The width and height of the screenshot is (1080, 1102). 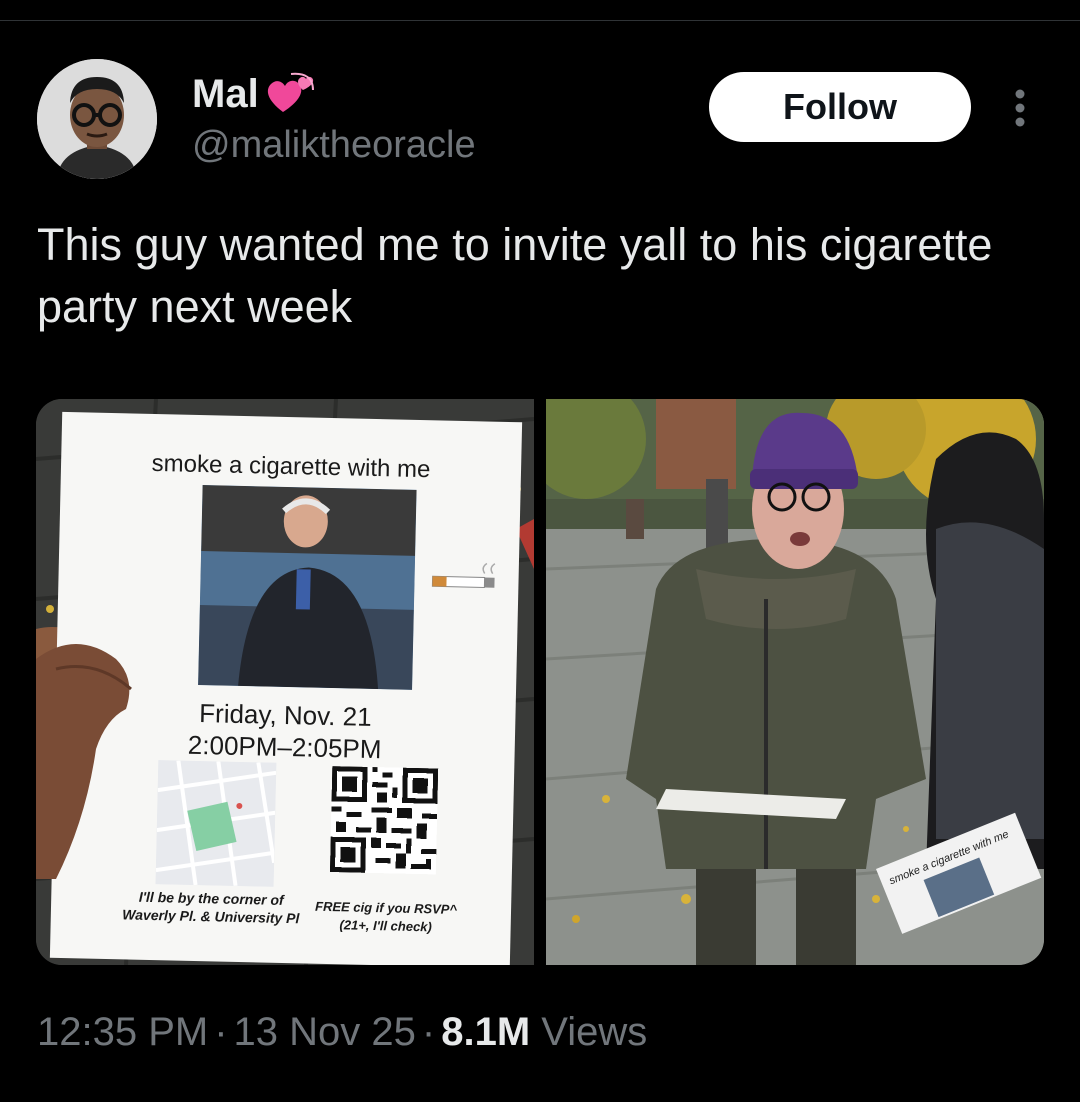 I want to click on author-handle: @maliktheoracle, so click(x=334, y=145).